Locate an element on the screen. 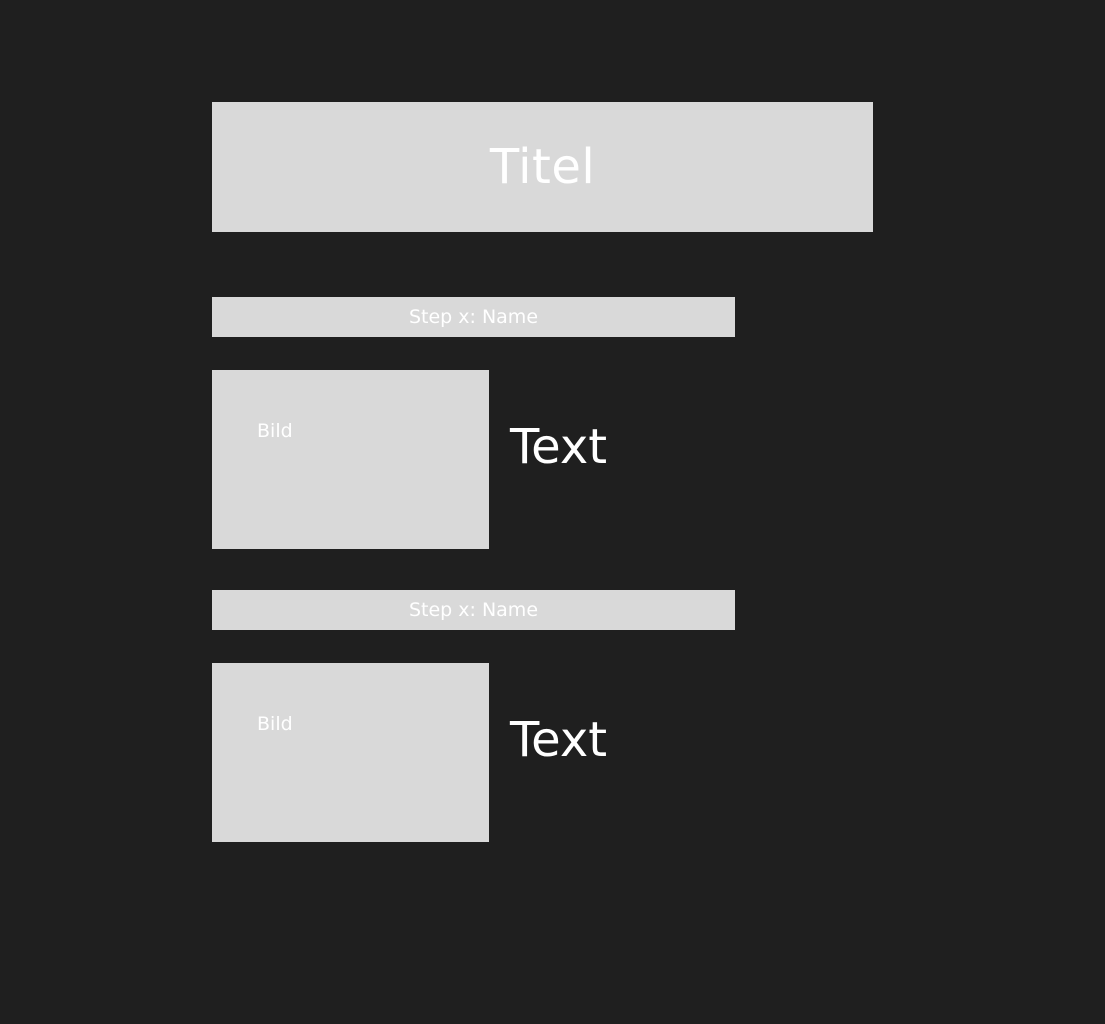 This screenshot has height=1024, width=1105. step-header-2: Step x: Name is located at coordinates (473, 610).